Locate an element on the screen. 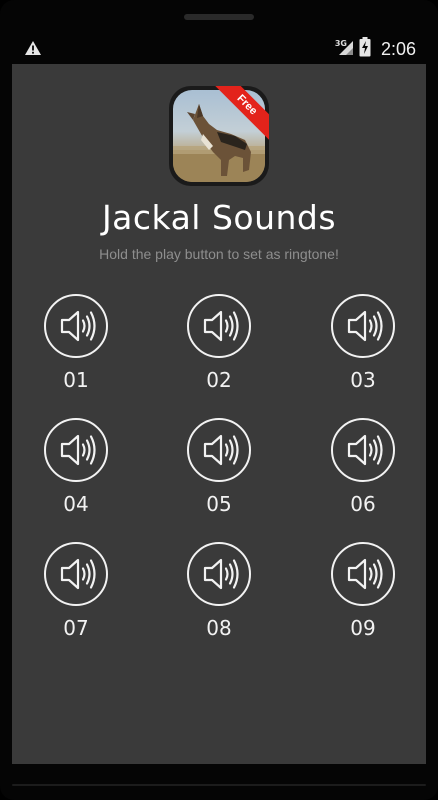  sound-button-08: 08 is located at coordinates (219, 597).